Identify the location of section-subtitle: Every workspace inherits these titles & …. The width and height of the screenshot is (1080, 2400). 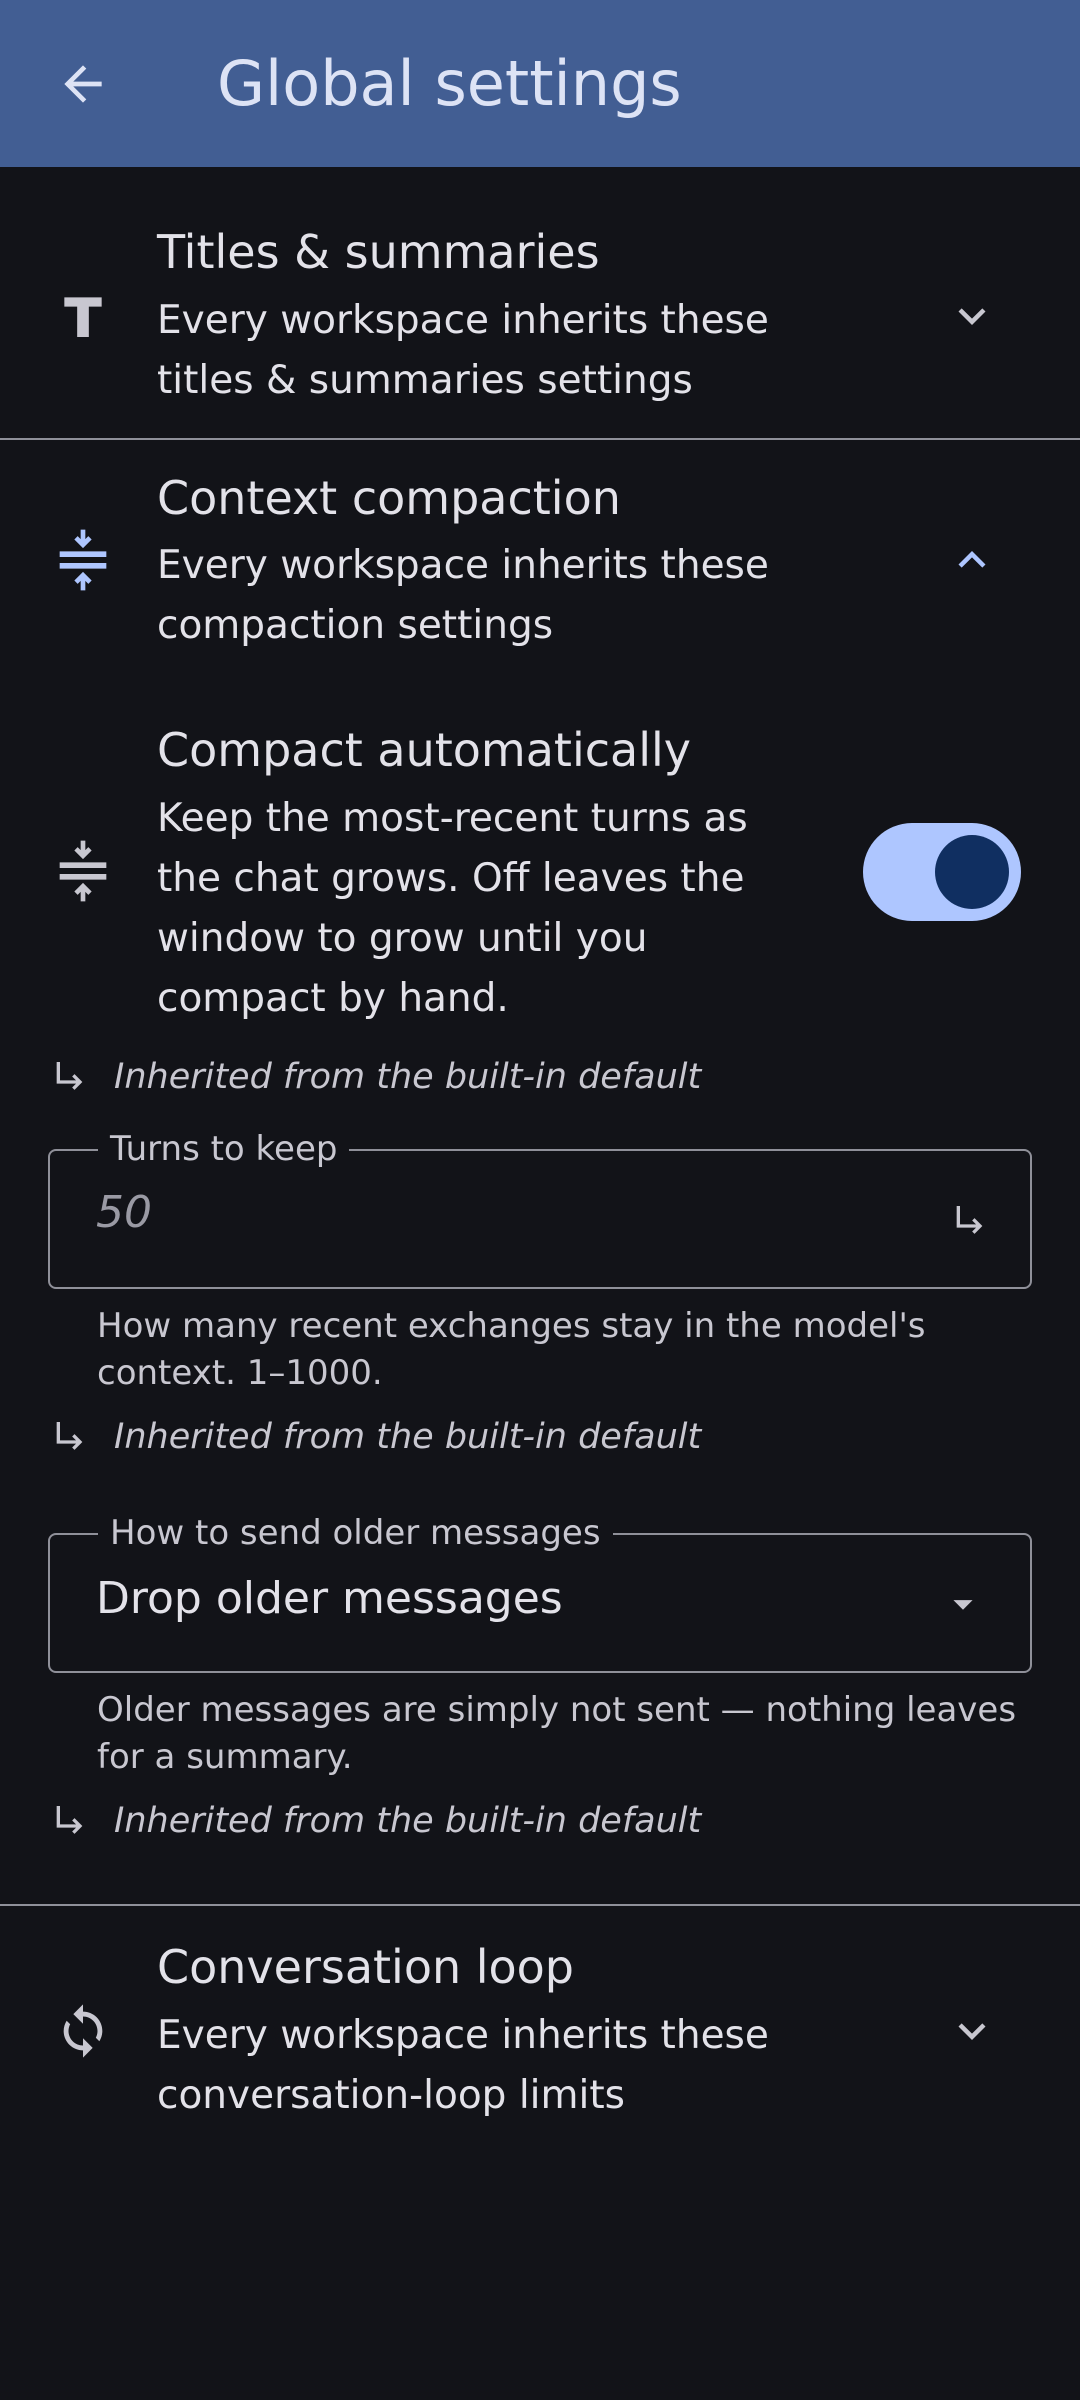
(463, 350).